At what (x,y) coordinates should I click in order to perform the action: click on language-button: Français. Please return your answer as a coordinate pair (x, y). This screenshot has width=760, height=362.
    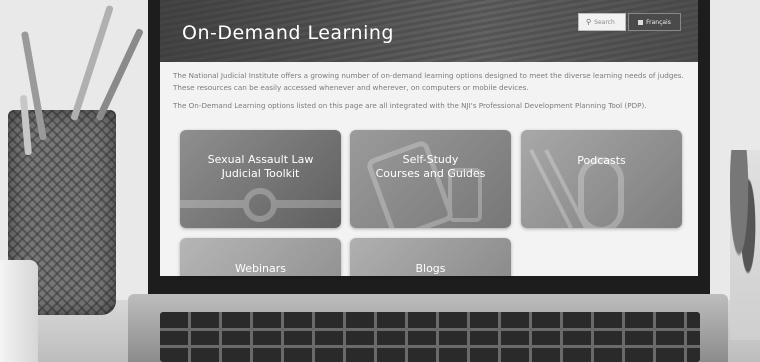
    Looking at the image, I should click on (654, 22).